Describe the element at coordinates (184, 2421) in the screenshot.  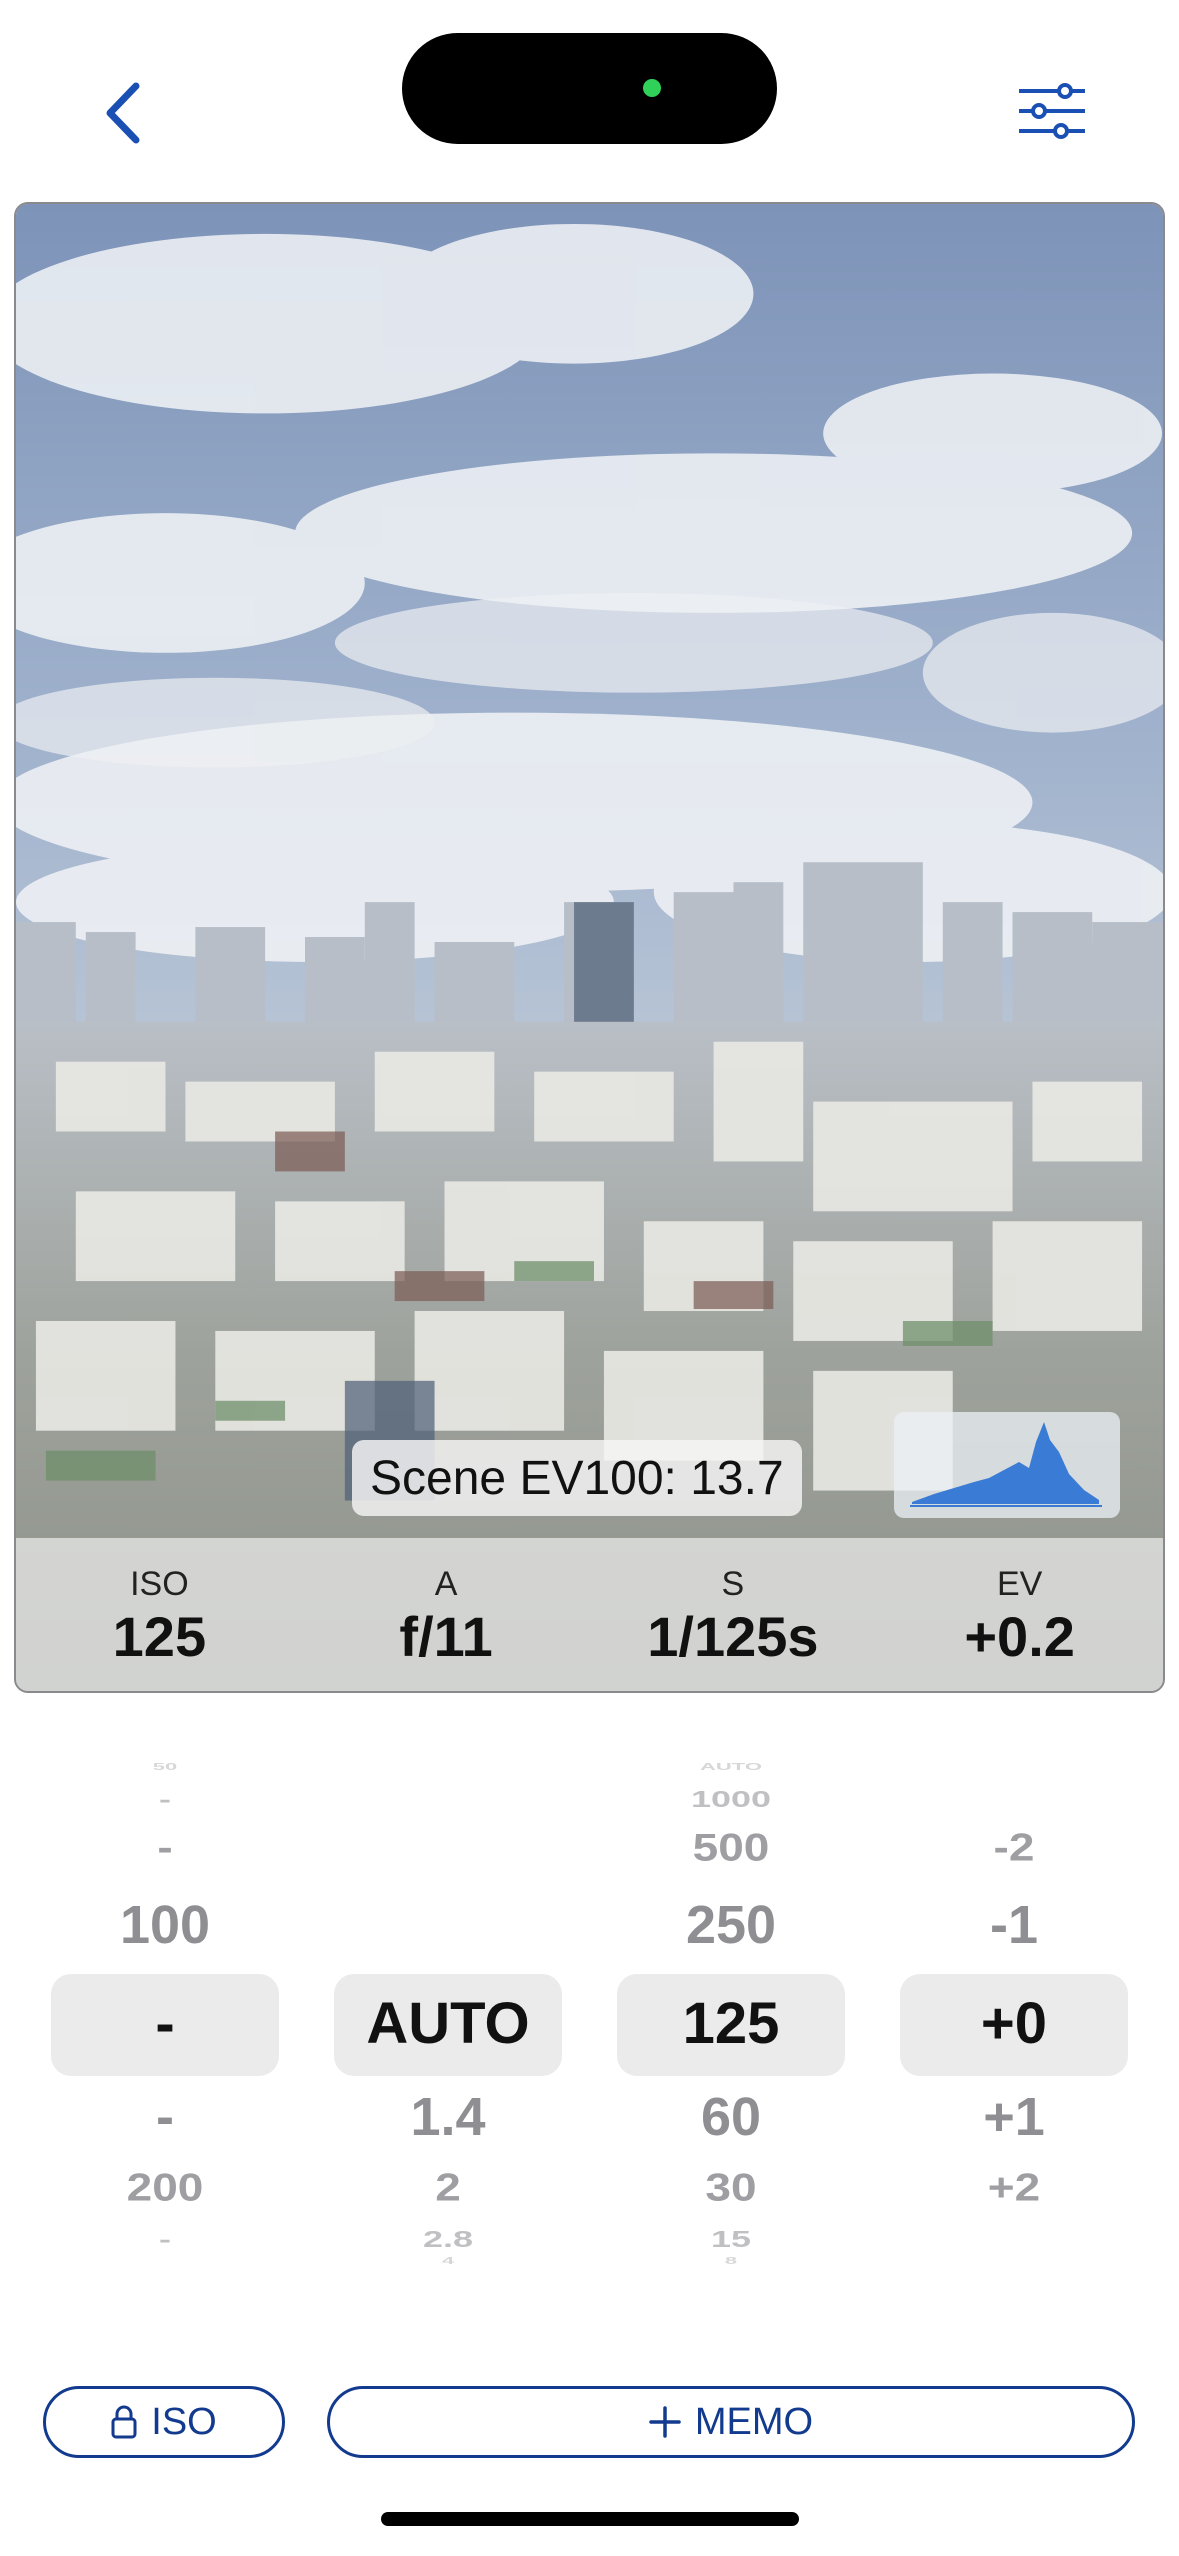
I see `iso-lock-label: ISO` at that location.